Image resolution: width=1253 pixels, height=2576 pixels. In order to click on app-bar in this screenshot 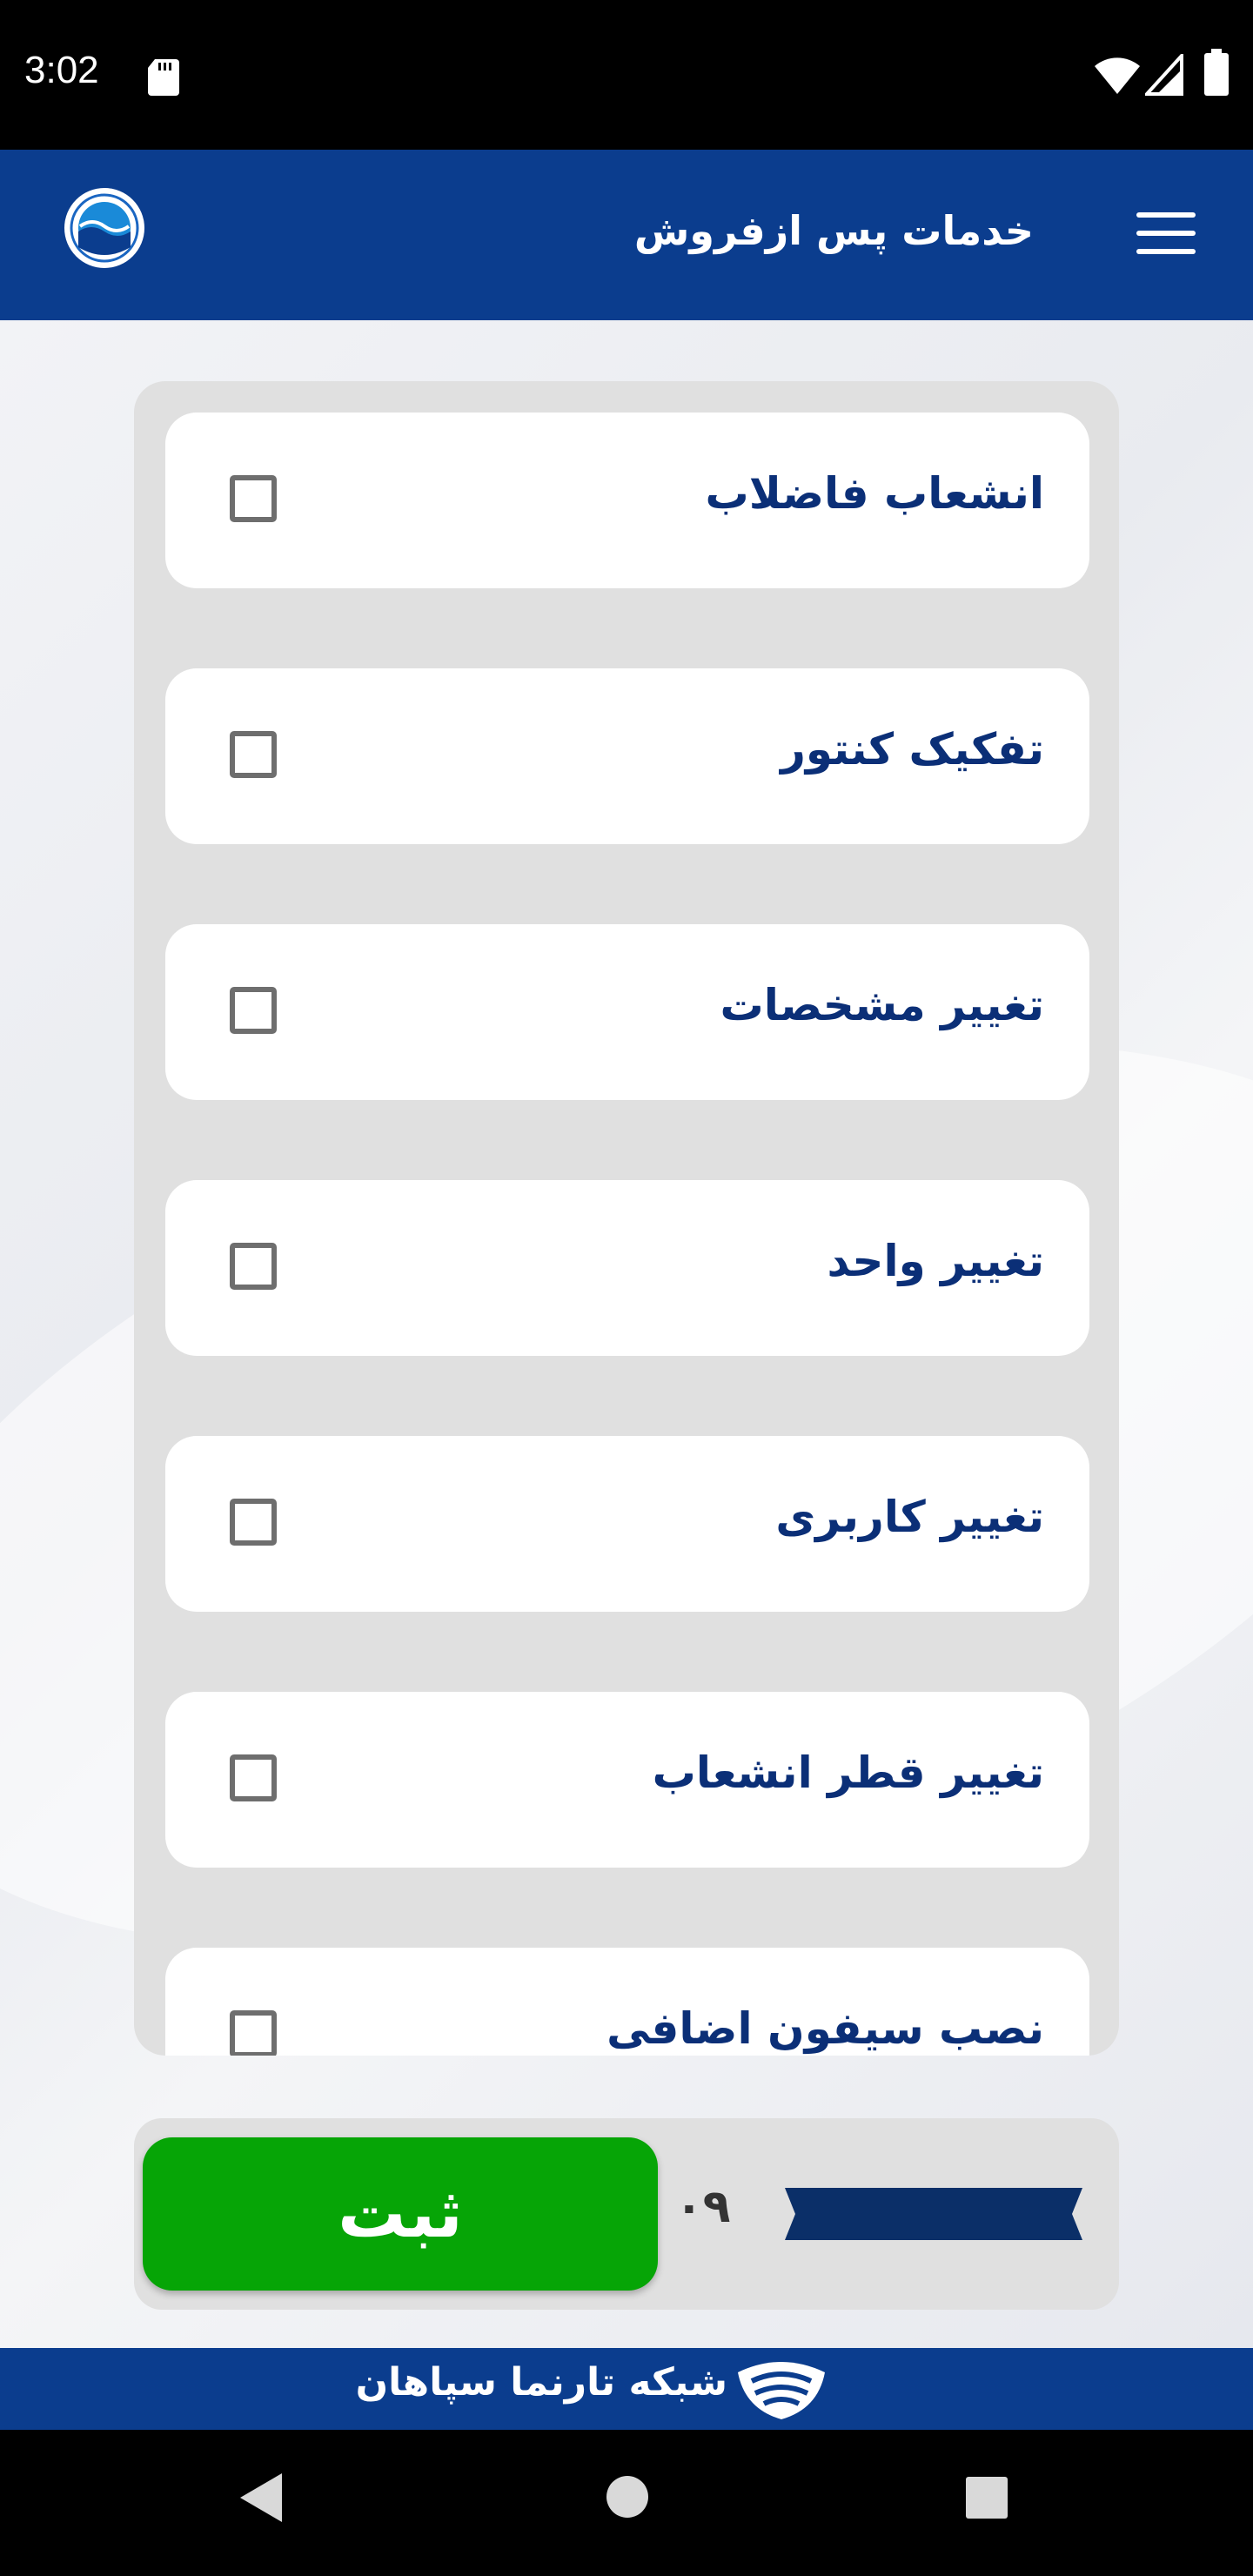, I will do `click(626, 235)`.